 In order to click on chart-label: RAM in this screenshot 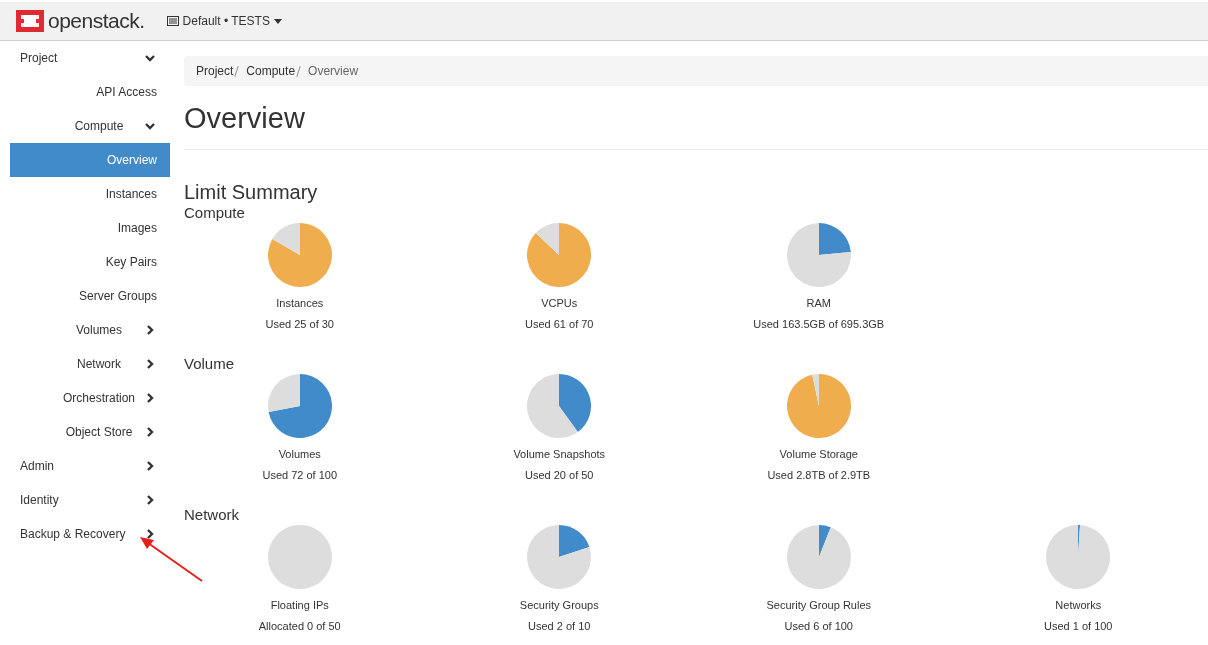, I will do `click(818, 303)`.